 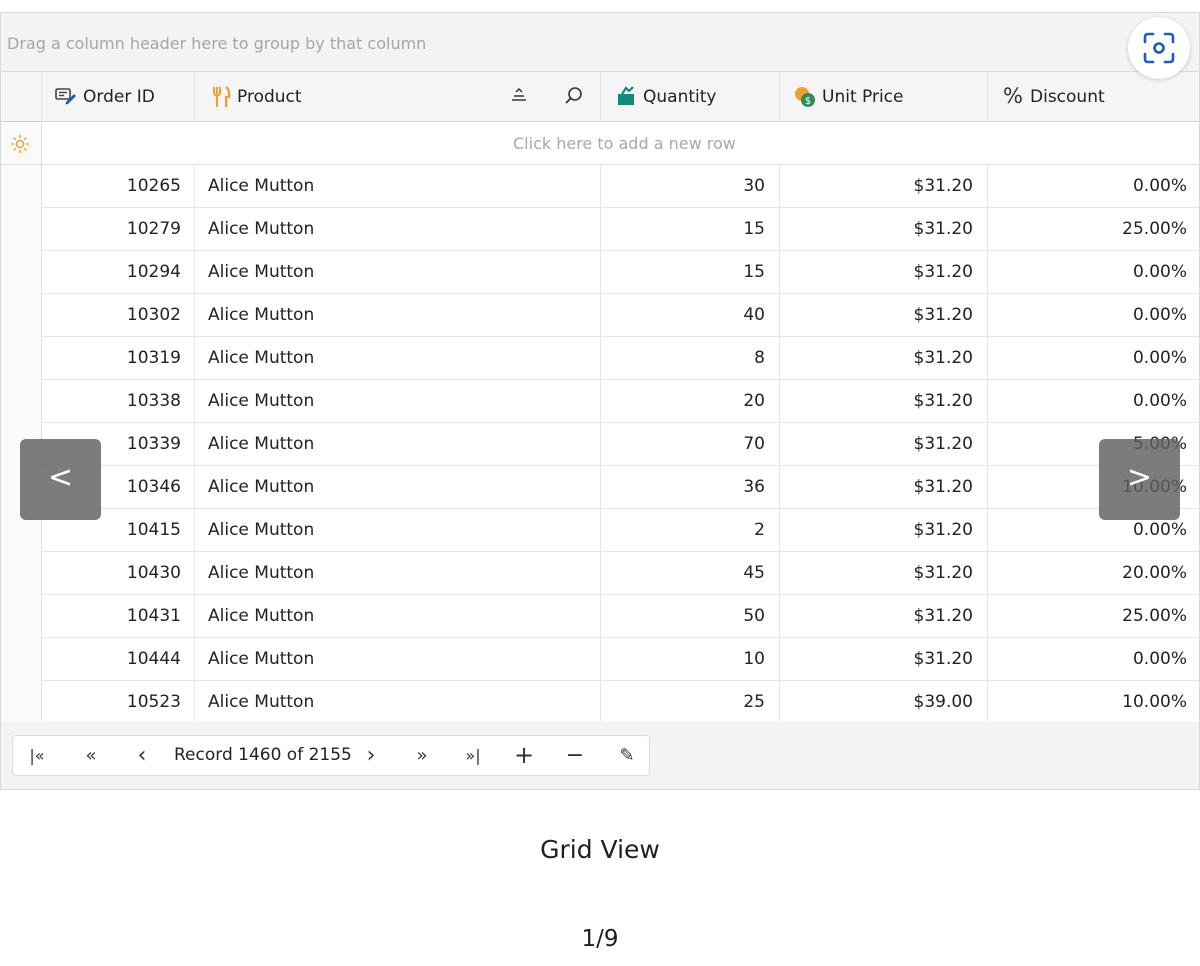 What do you see at coordinates (118, 659) in the screenshot?
I see `cell-order-id: 10444` at bounding box center [118, 659].